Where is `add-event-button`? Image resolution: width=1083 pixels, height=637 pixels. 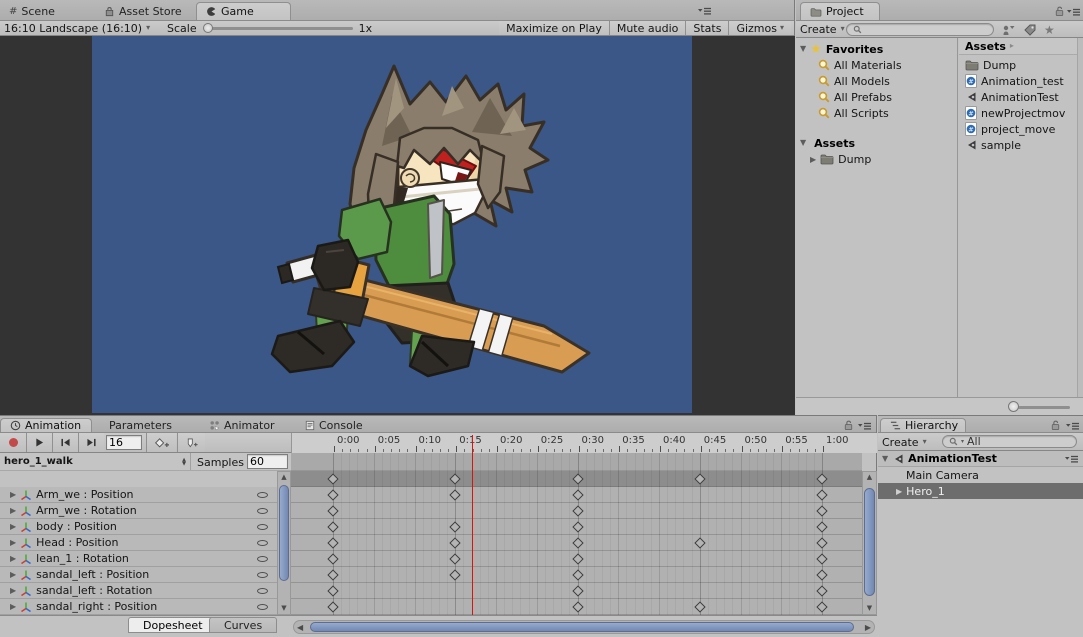 add-event-button is located at coordinates (191, 442).